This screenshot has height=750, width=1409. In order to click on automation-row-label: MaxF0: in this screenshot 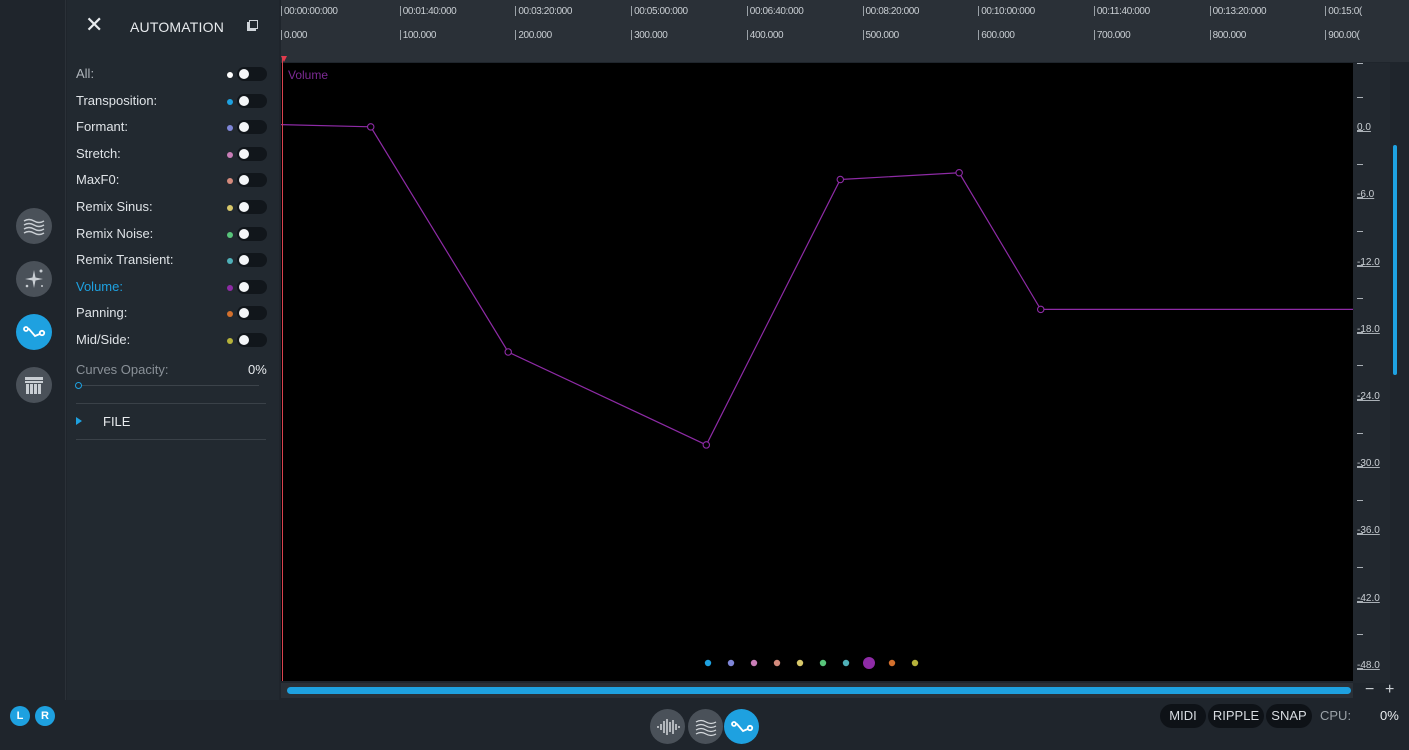, I will do `click(98, 180)`.